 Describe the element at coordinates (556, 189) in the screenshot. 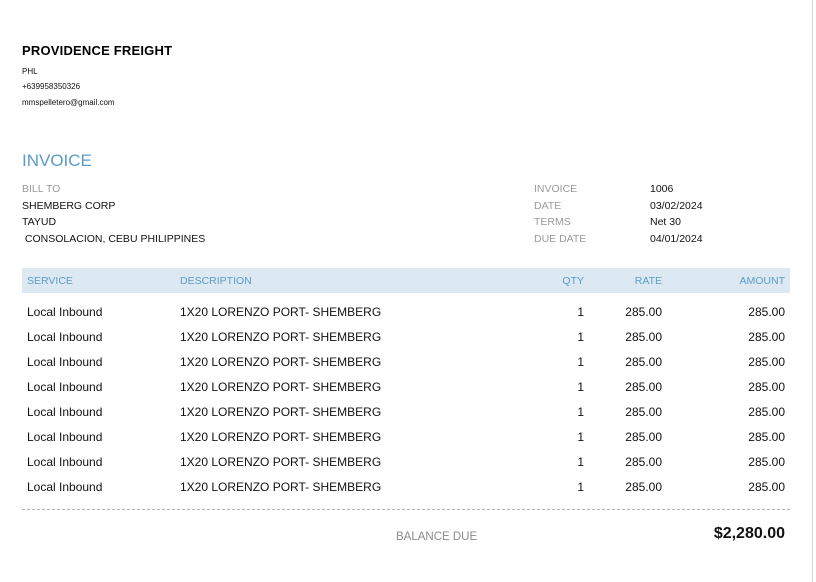

I see `invoice-number-label: INVOICE` at that location.